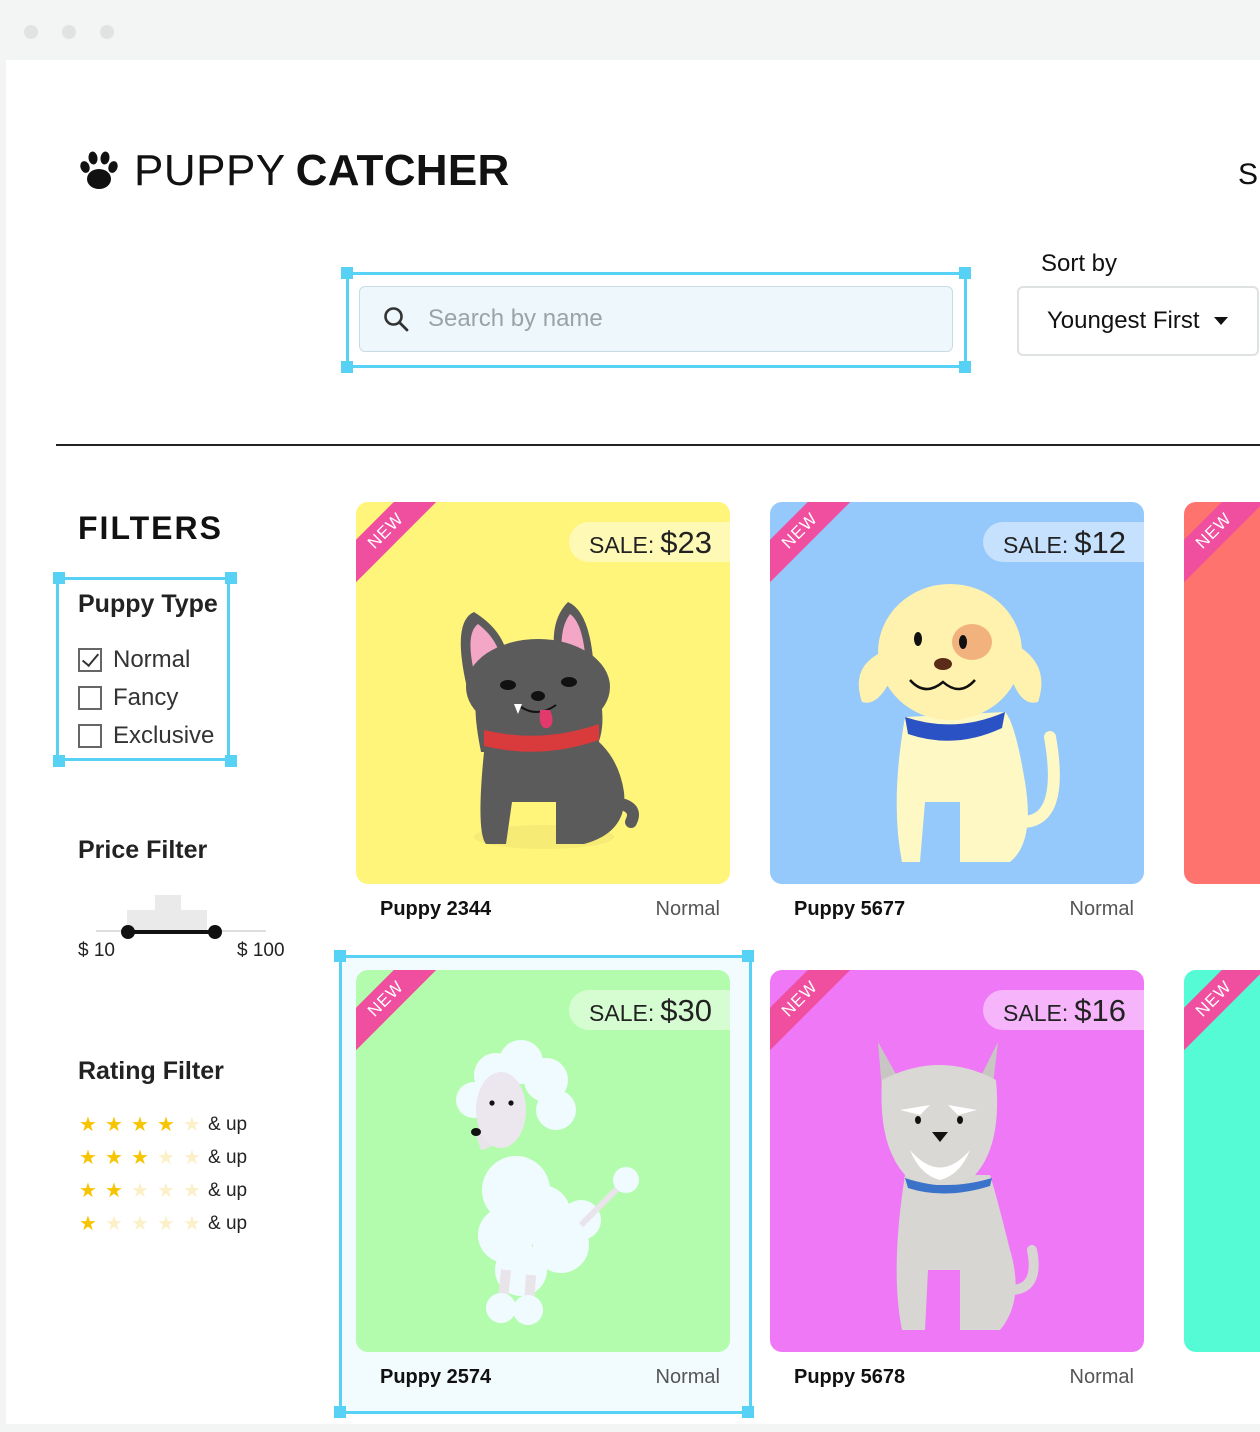 The width and height of the screenshot is (1260, 1432). What do you see at coordinates (668, 319) in the screenshot?
I see `search-input` at bounding box center [668, 319].